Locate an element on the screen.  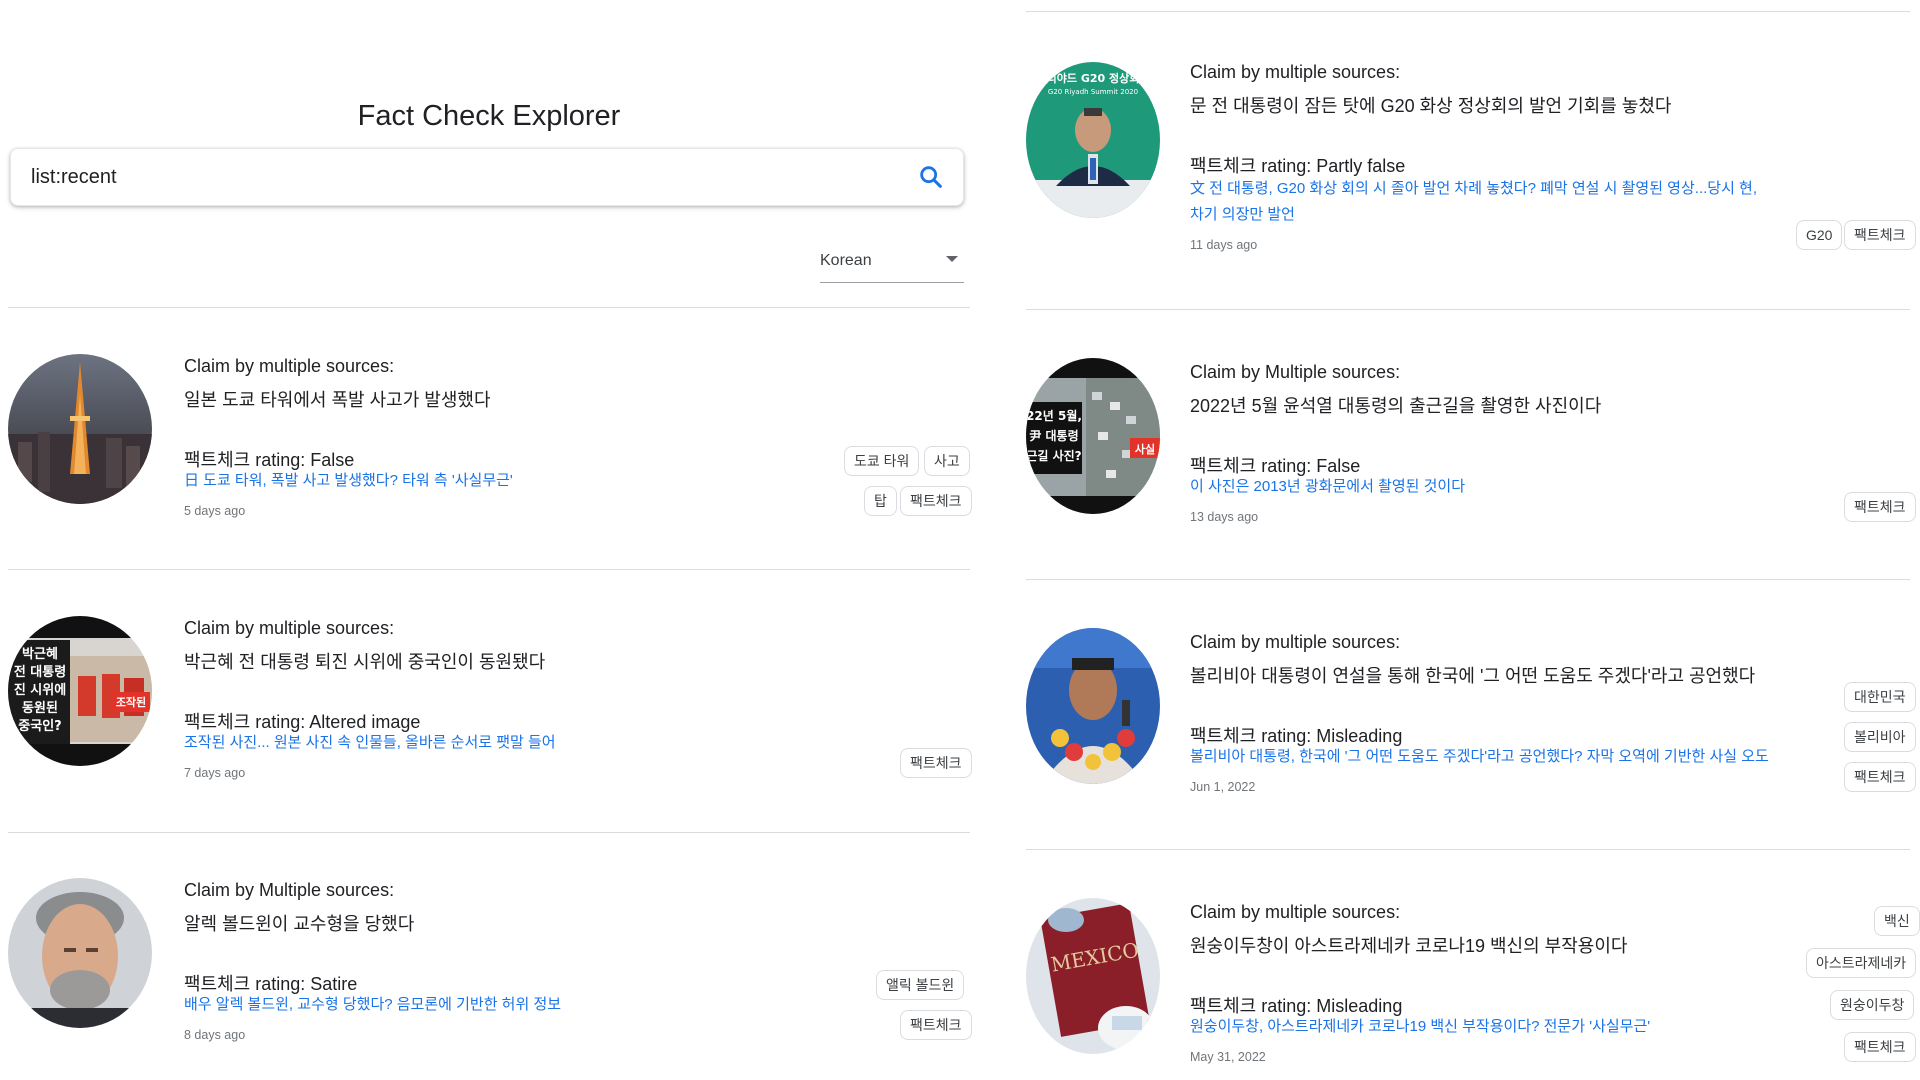
article-link: 日 도쿄 타워, 폭발 사고 발생했다? 타워 측 '사실무근' is located at coordinates (348, 481).